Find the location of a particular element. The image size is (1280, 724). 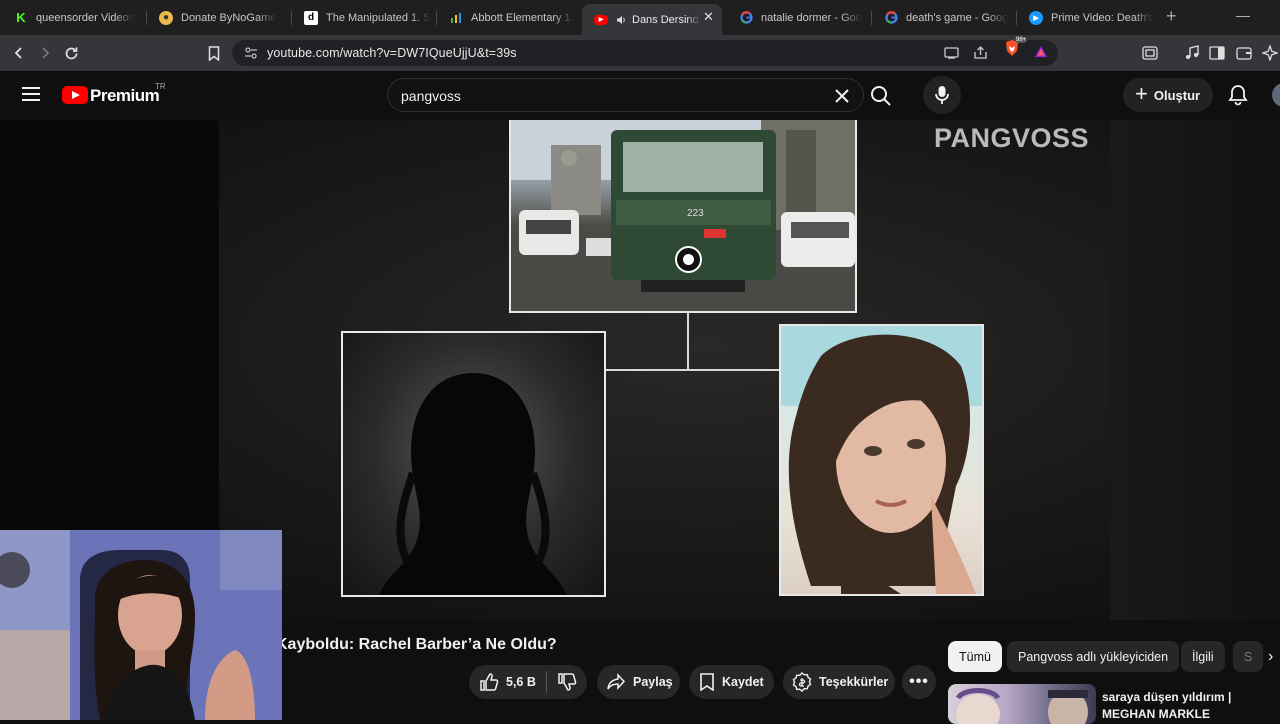

tab-title: The Manipulated 1. S is located at coordinates (378, 17).